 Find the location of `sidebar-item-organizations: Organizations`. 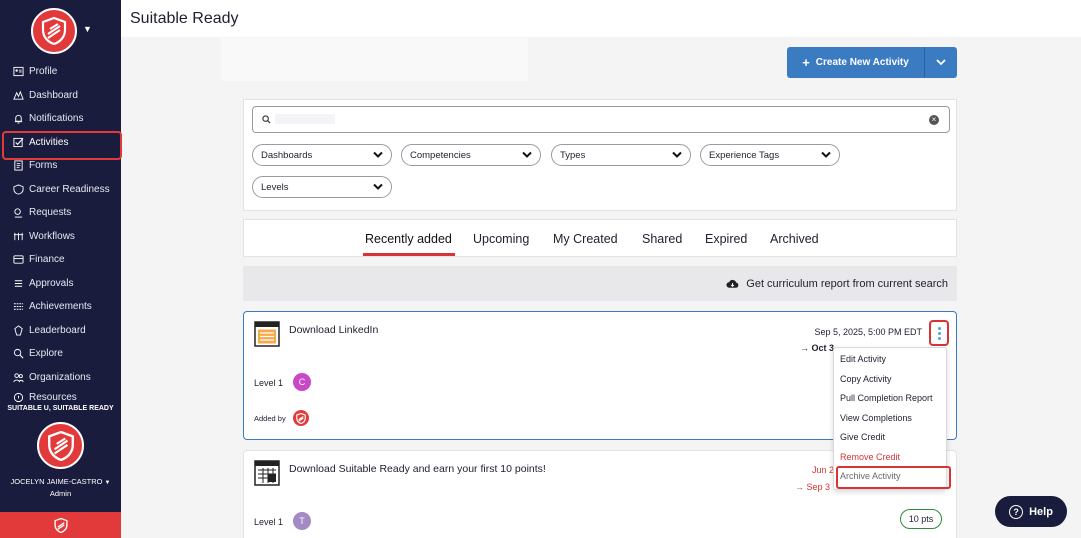

sidebar-item-organizations: Organizations is located at coordinates (60, 378).